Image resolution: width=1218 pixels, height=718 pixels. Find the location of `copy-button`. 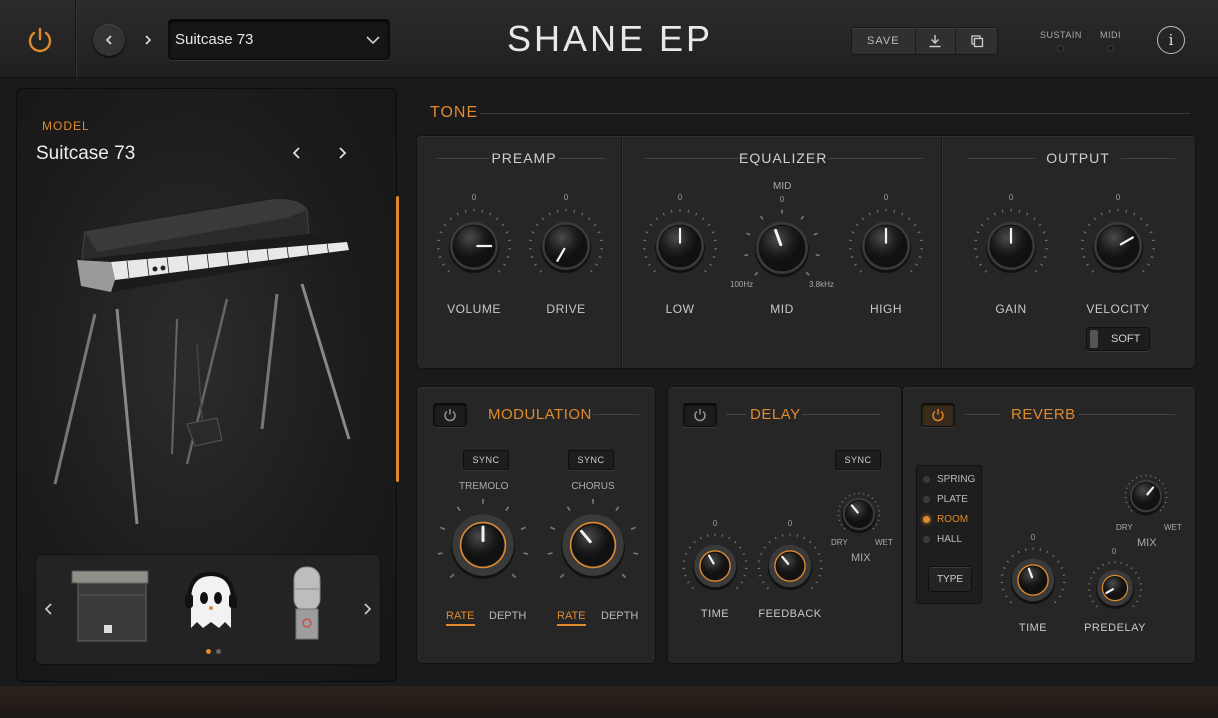

copy-button is located at coordinates (976, 41).